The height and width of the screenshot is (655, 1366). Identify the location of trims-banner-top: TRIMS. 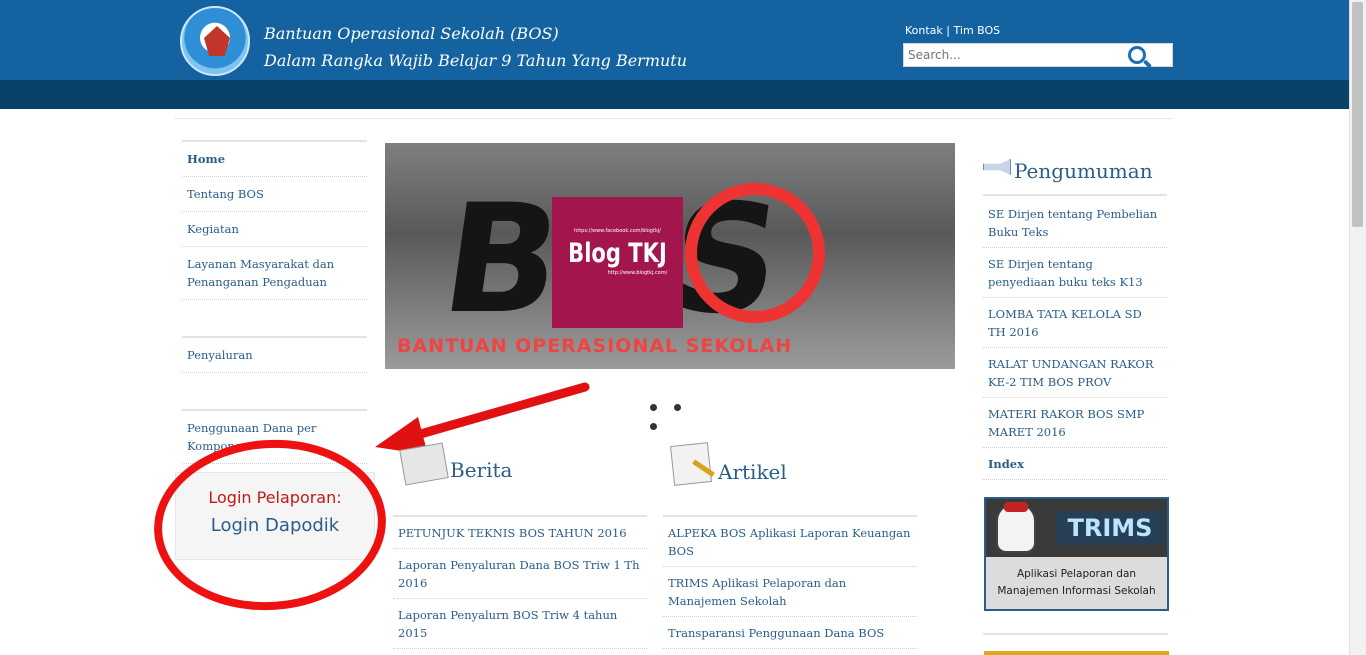
(1076, 528).